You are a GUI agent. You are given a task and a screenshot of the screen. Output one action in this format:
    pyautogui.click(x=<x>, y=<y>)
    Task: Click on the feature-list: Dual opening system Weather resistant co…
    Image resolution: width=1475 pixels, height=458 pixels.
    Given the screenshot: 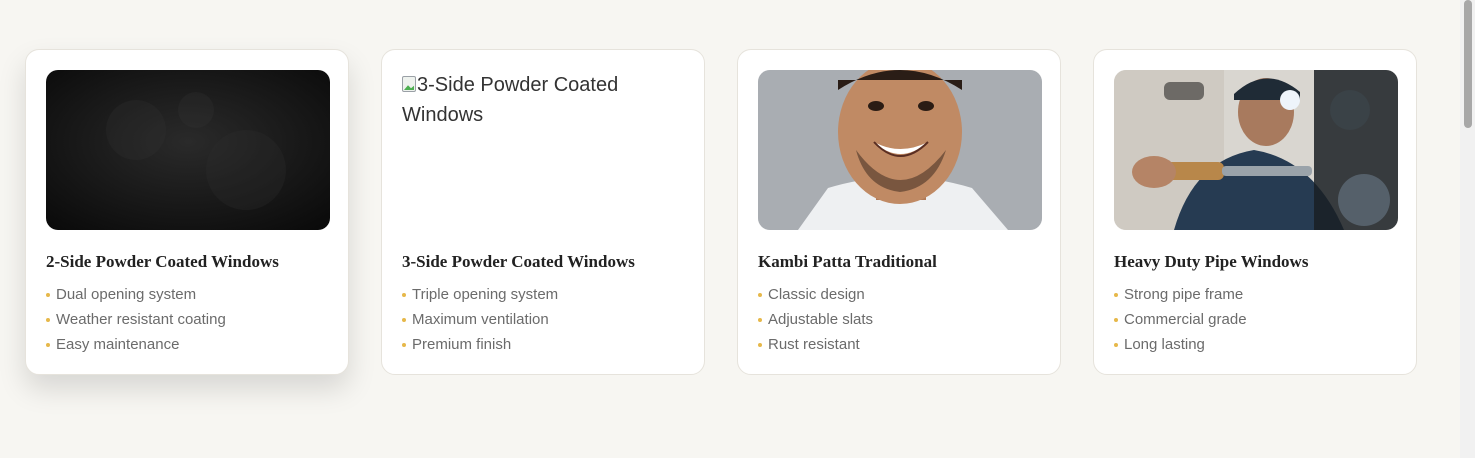 What is the action you would take?
    pyautogui.click(x=187, y=319)
    